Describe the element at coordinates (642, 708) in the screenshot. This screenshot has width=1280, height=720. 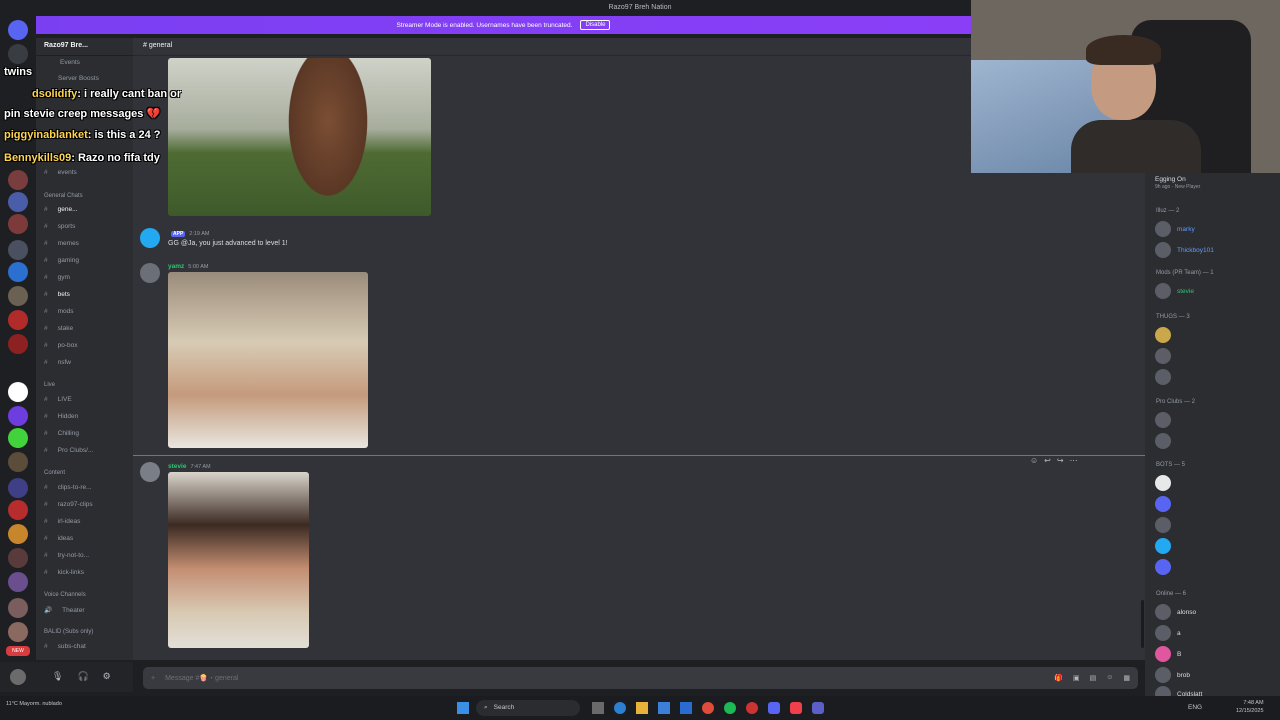
I see `folder-icon` at that location.